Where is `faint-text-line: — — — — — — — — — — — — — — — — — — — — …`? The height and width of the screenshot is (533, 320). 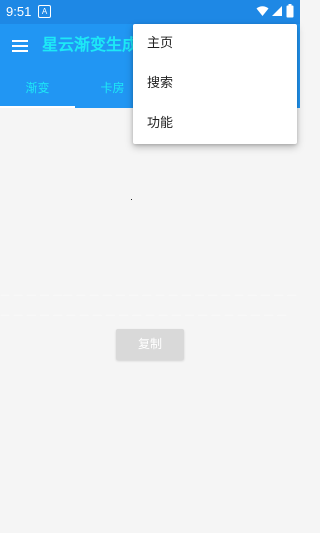
faint-text-line: — — — — — — — — — — — — — — — — — — — — … is located at coordinates (143, 315).